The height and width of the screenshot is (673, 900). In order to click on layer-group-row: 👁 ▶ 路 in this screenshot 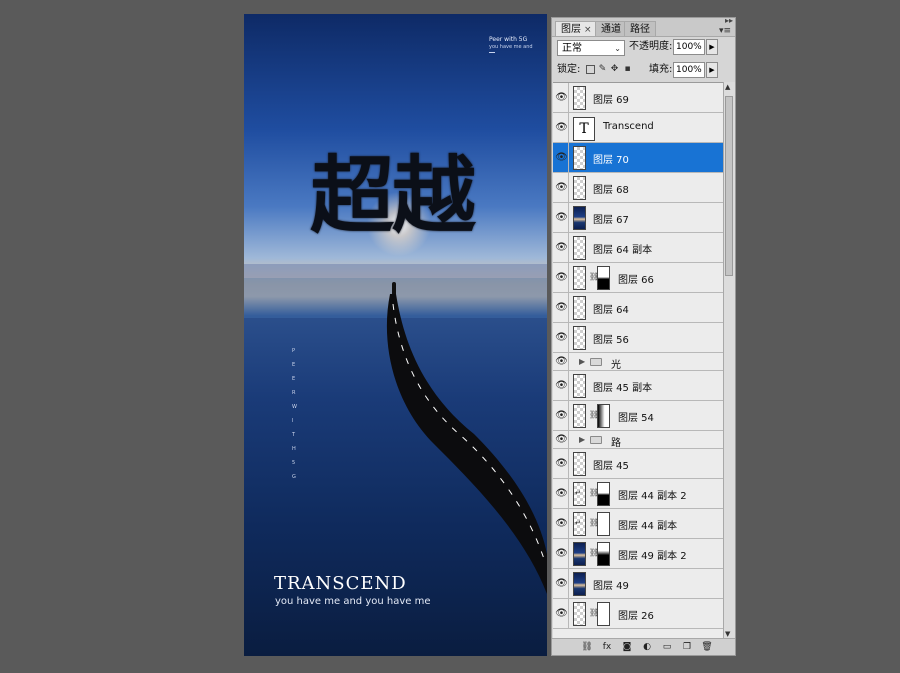, I will do `click(638, 440)`.